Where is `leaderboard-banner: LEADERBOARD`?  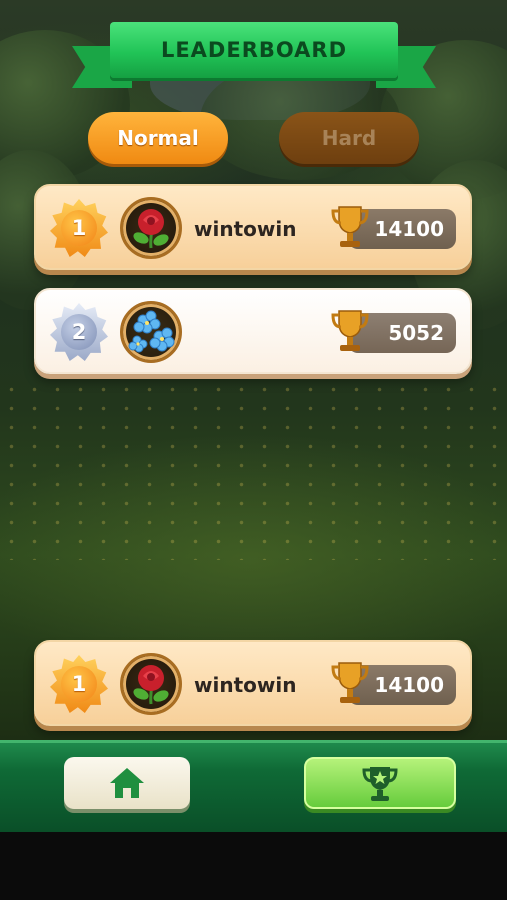 leaderboard-banner: LEADERBOARD is located at coordinates (254, 59).